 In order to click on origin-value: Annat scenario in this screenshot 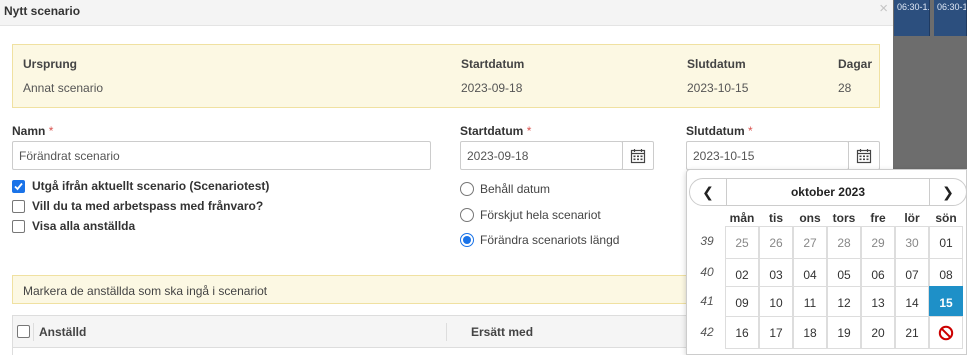, I will do `click(63, 88)`.